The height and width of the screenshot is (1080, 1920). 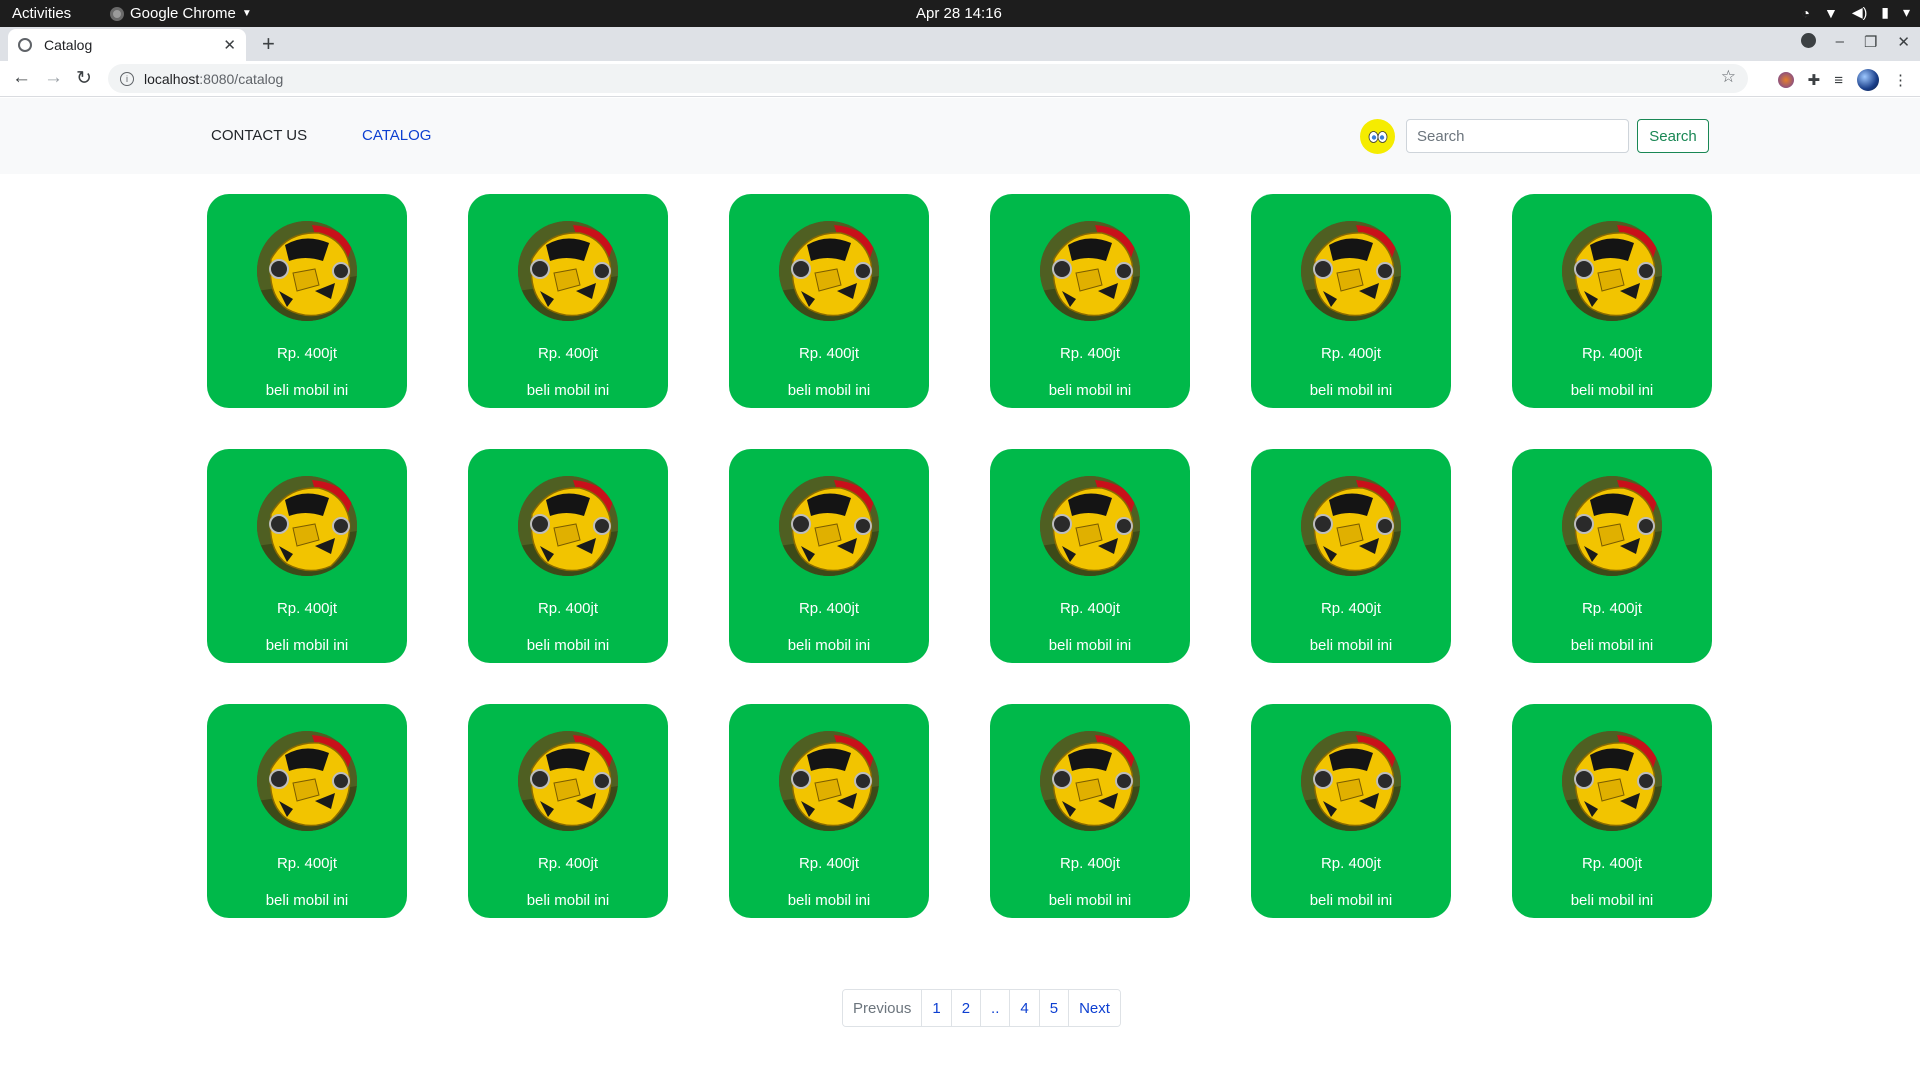 What do you see at coordinates (127, 45) in the screenshot?
I see `tab-catalog: Catalog ✕` at bounding box center [127, 45].